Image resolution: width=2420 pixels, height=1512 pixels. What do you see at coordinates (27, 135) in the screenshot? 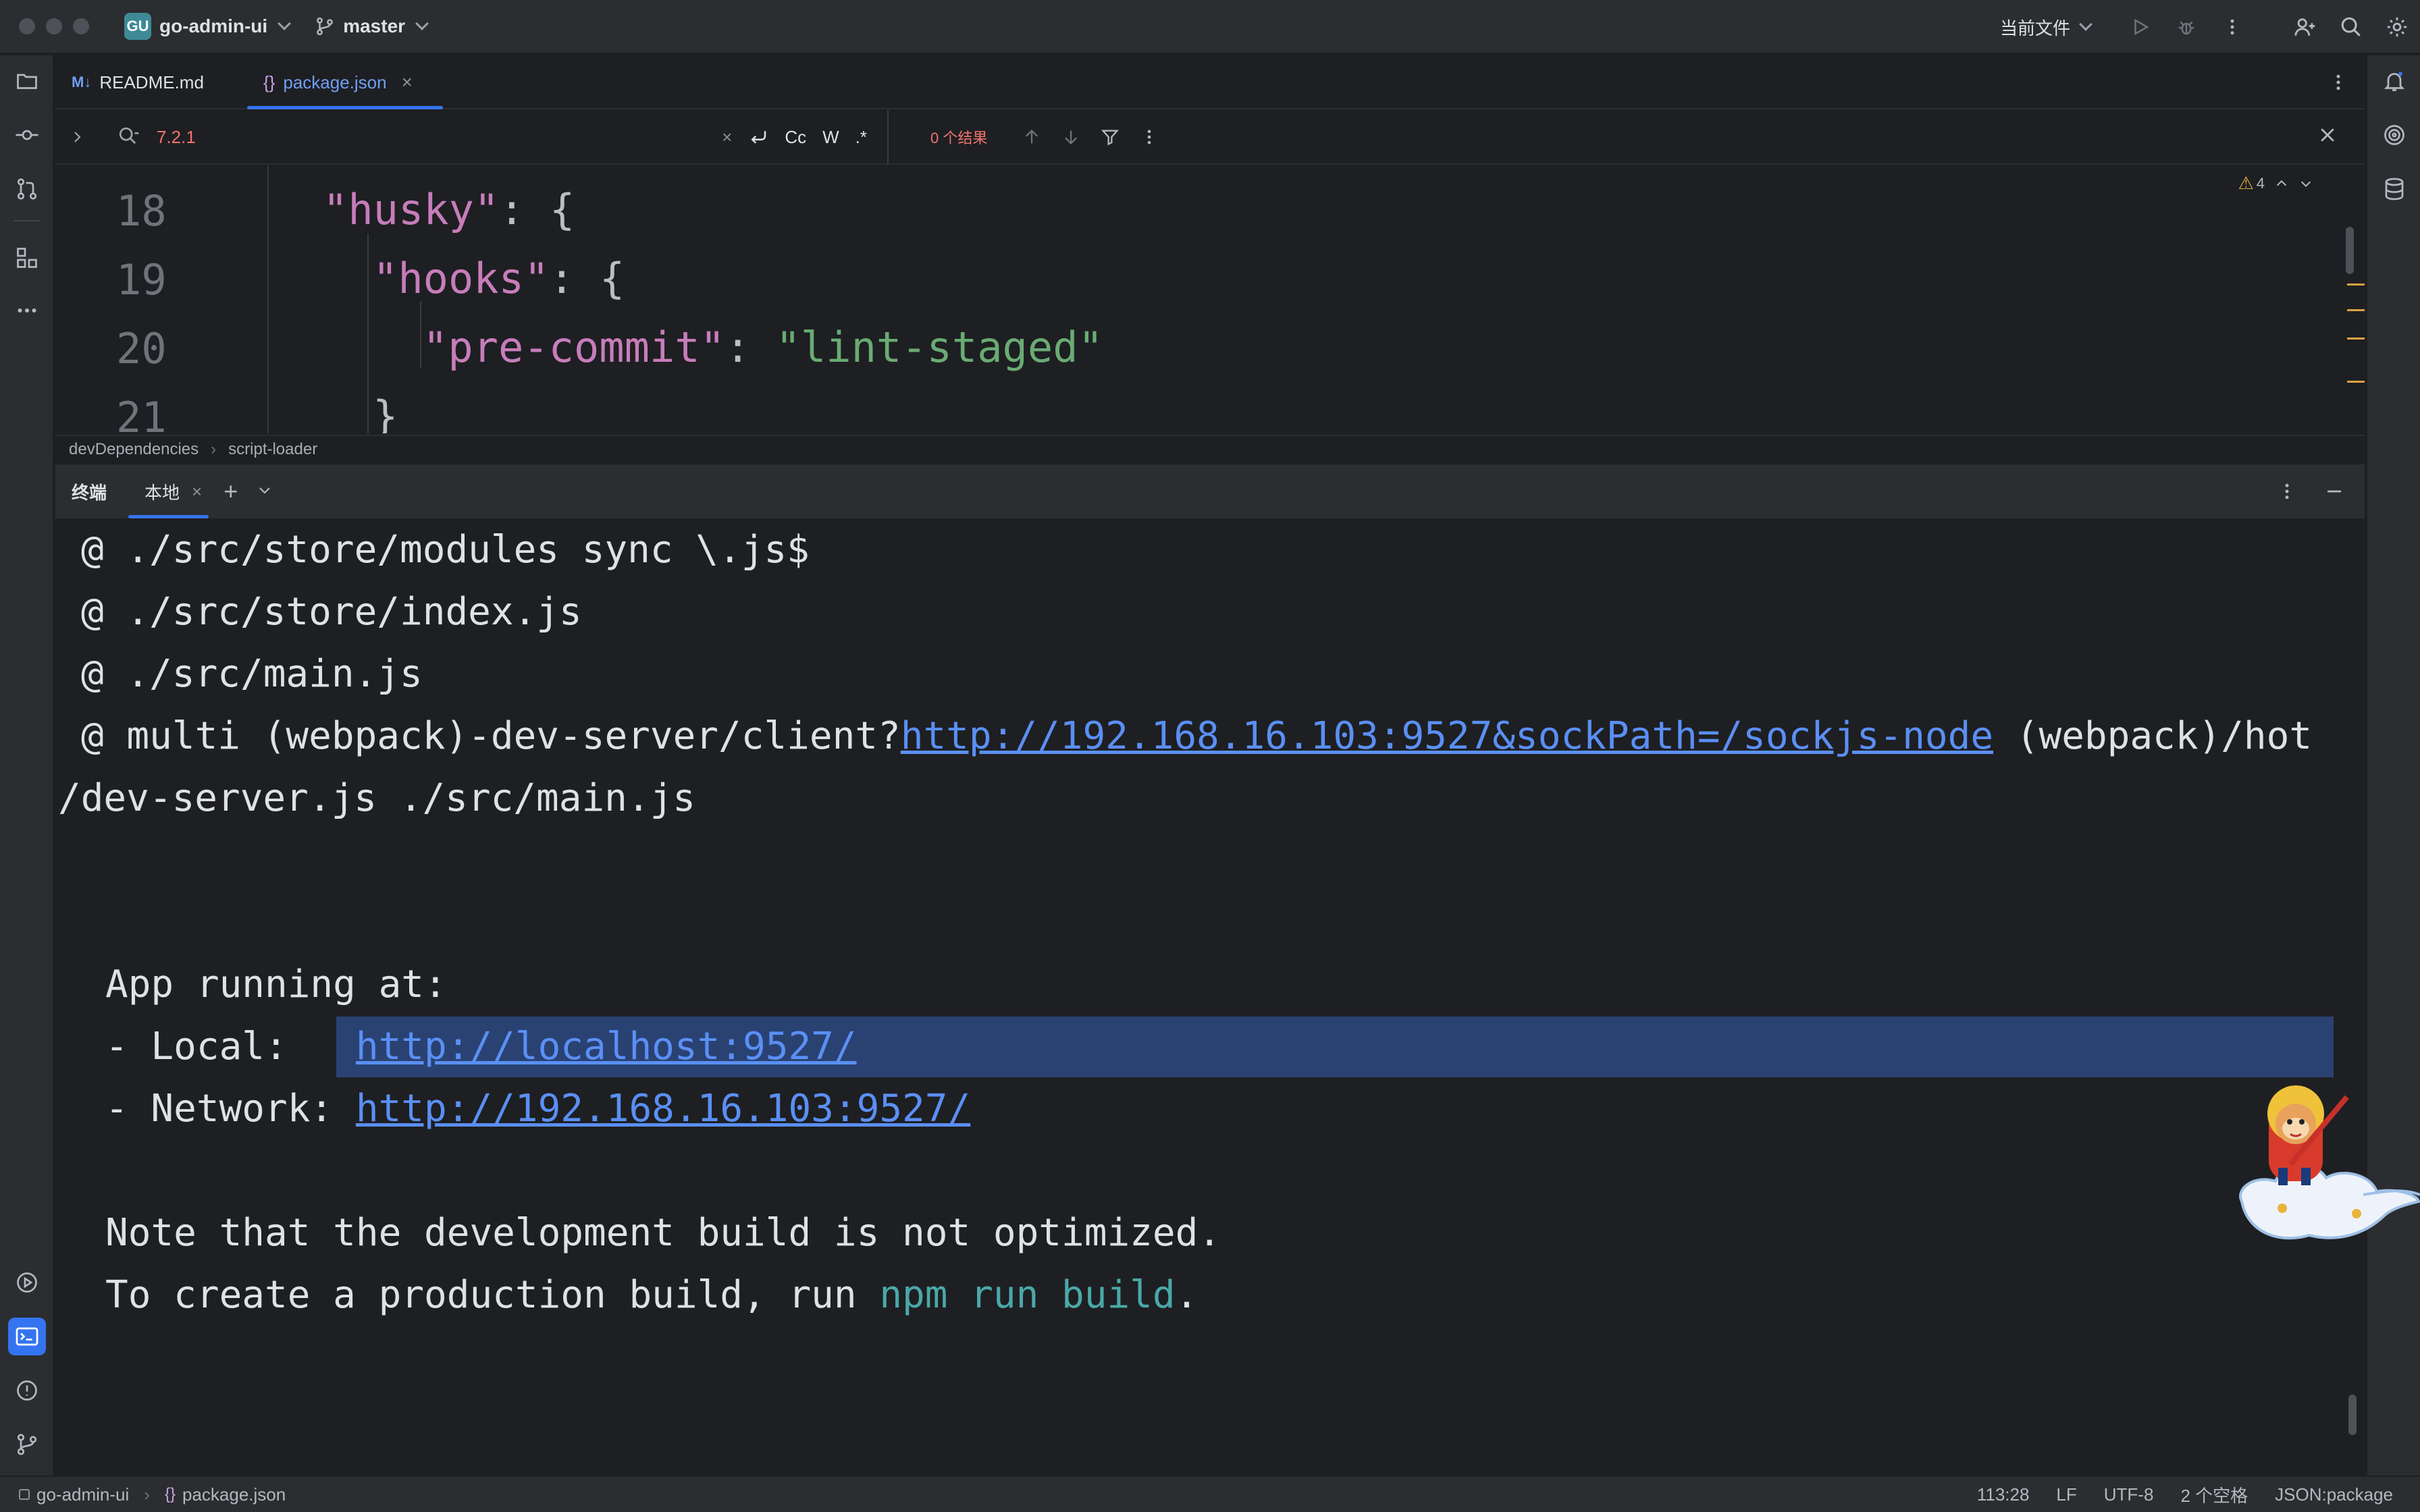
I see `commit-tool-button` at bounding box center [27, 135].